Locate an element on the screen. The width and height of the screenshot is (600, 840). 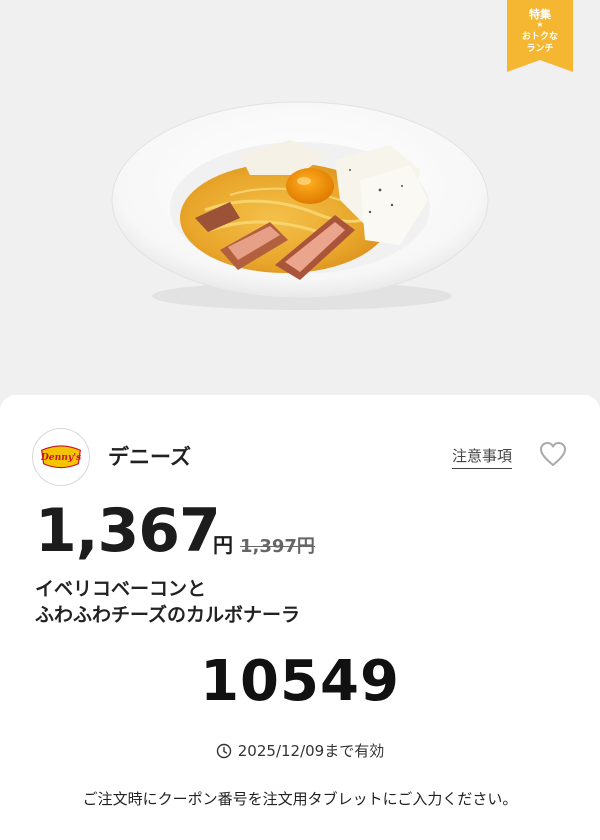
original-price: 1,397円 is located at coordinates (277, 546).